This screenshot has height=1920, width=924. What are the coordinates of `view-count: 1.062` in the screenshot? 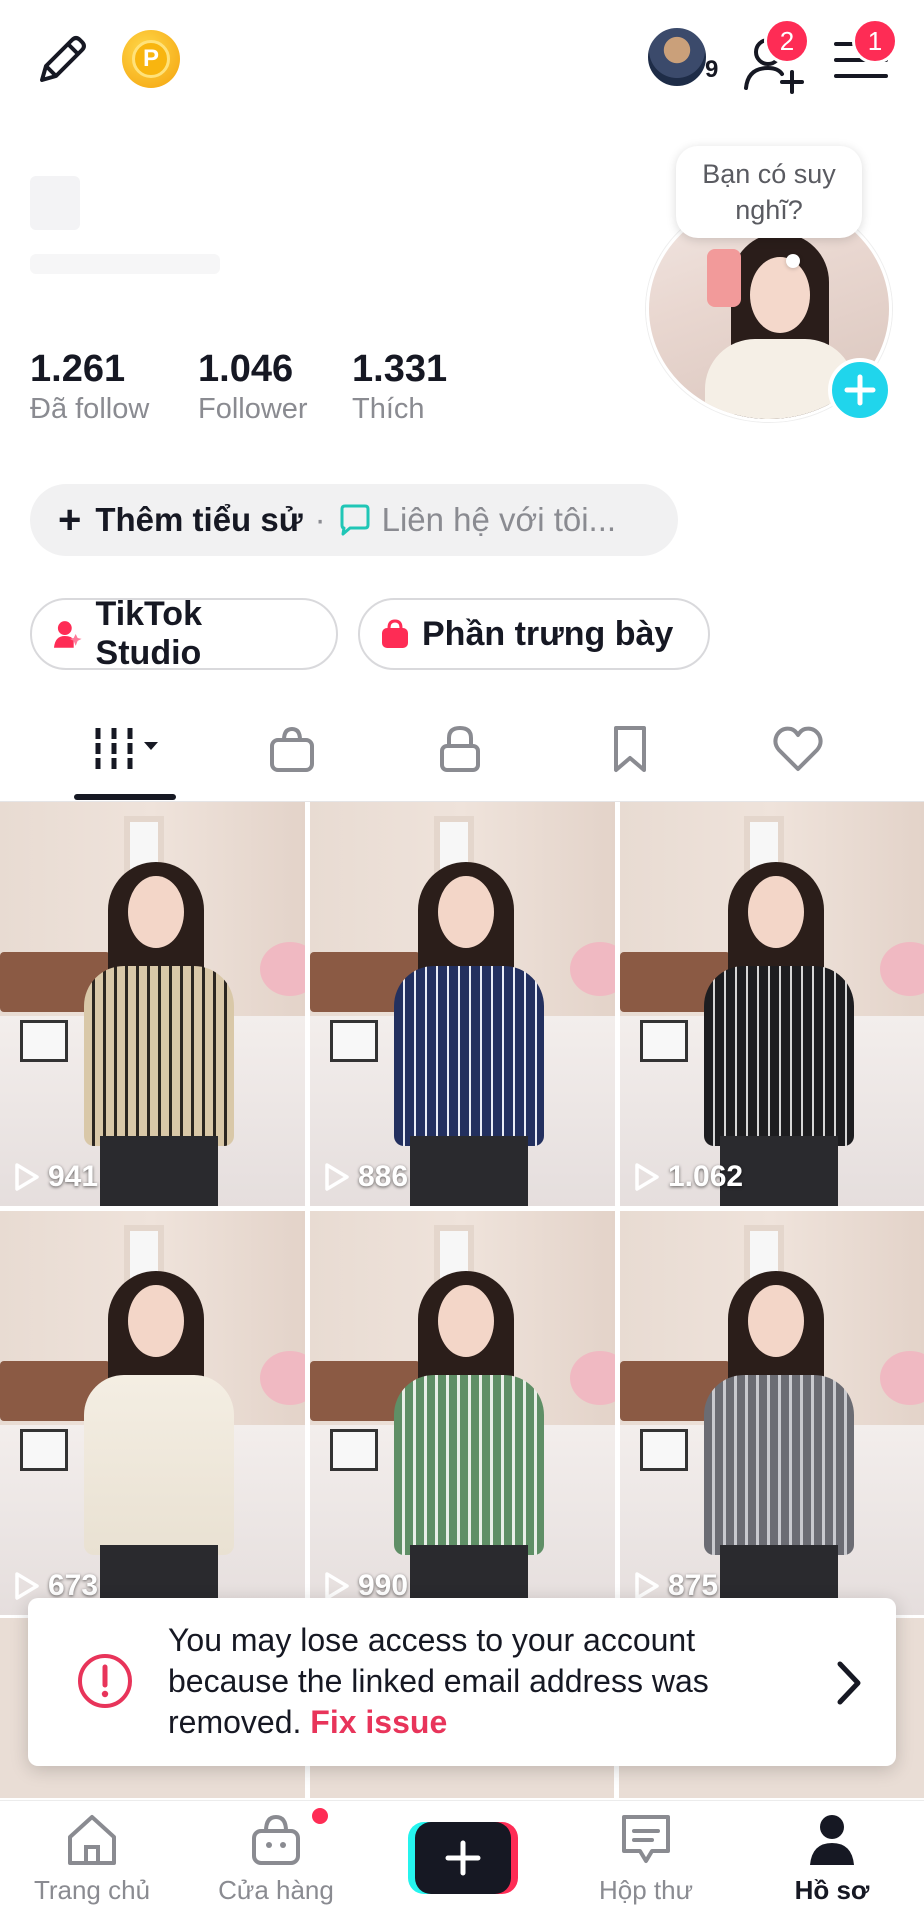 It's located at (688, 1177).